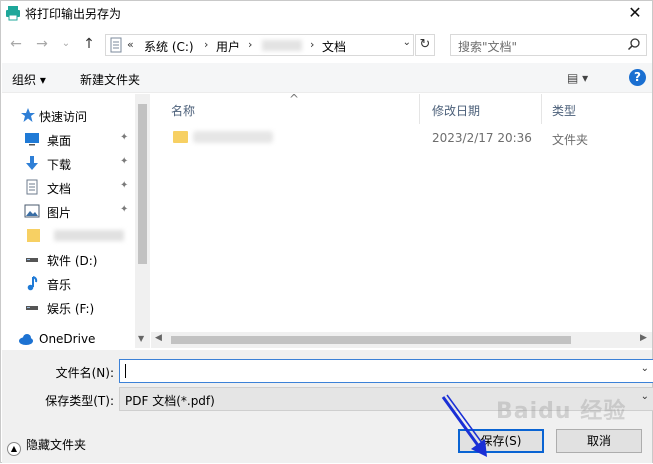 This screenshot has width=653, height=464. I want to click on refresh-button: ↻, so click(425, 45).